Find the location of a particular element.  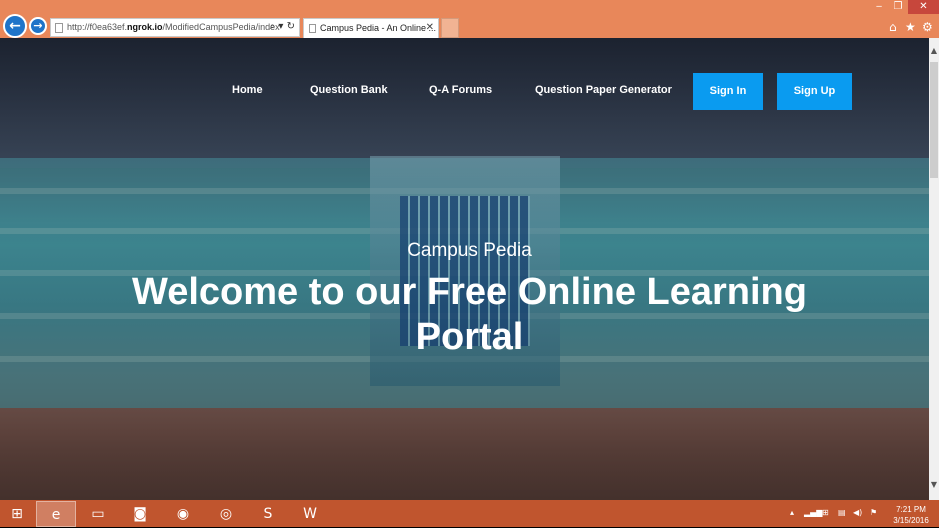

close-window-icon: ✕ is located at coordinates (923, 7).